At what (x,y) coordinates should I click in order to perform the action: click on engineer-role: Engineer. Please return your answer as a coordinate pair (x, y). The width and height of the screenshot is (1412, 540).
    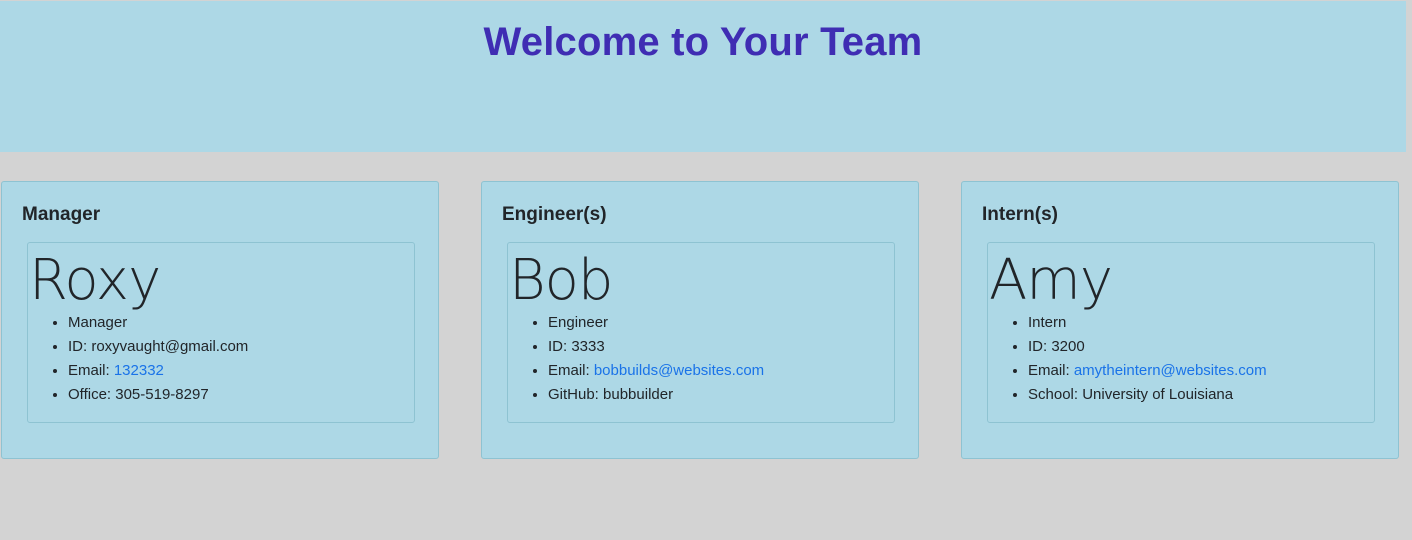
    Looking at the image, I should click on (656, 323).